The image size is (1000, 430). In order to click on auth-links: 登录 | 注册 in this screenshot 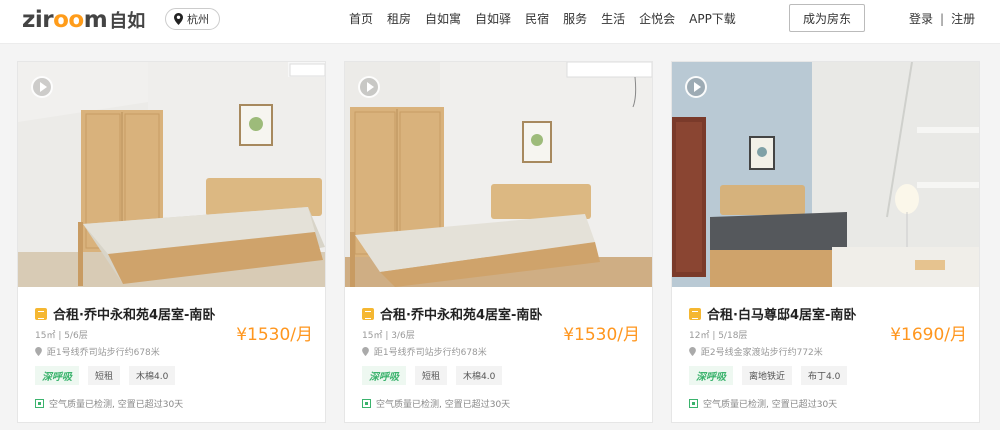, I will do `click(942, 18)`.